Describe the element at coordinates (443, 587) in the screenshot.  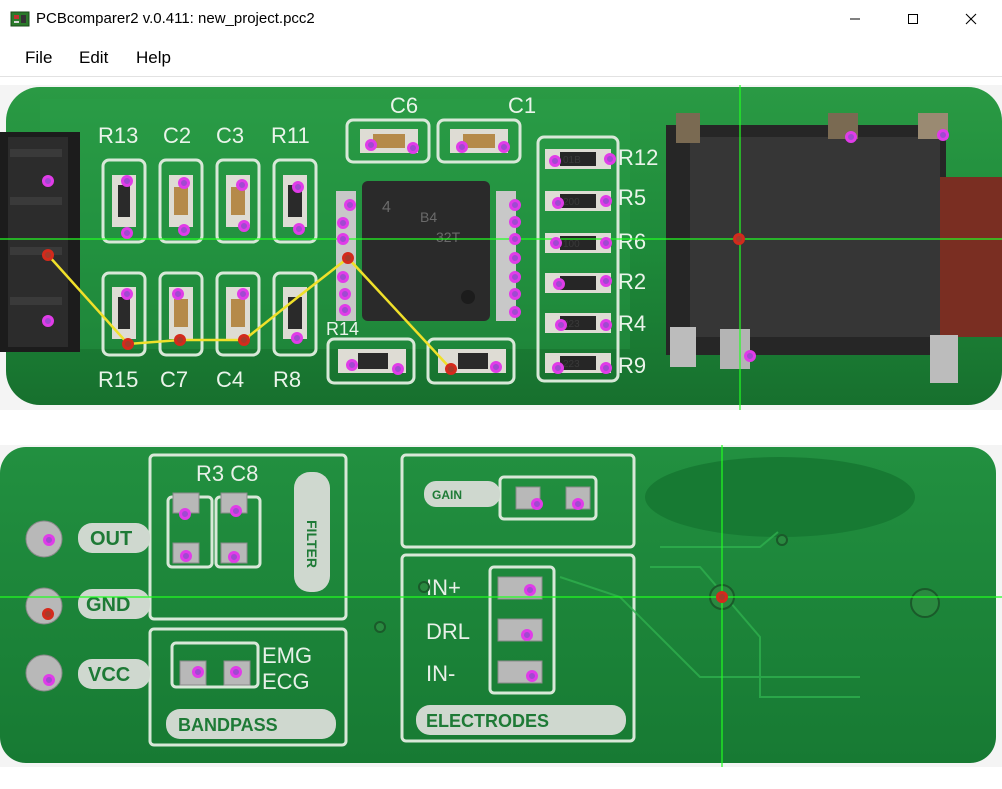
I see `silk-in-plus: IN+` at that location.